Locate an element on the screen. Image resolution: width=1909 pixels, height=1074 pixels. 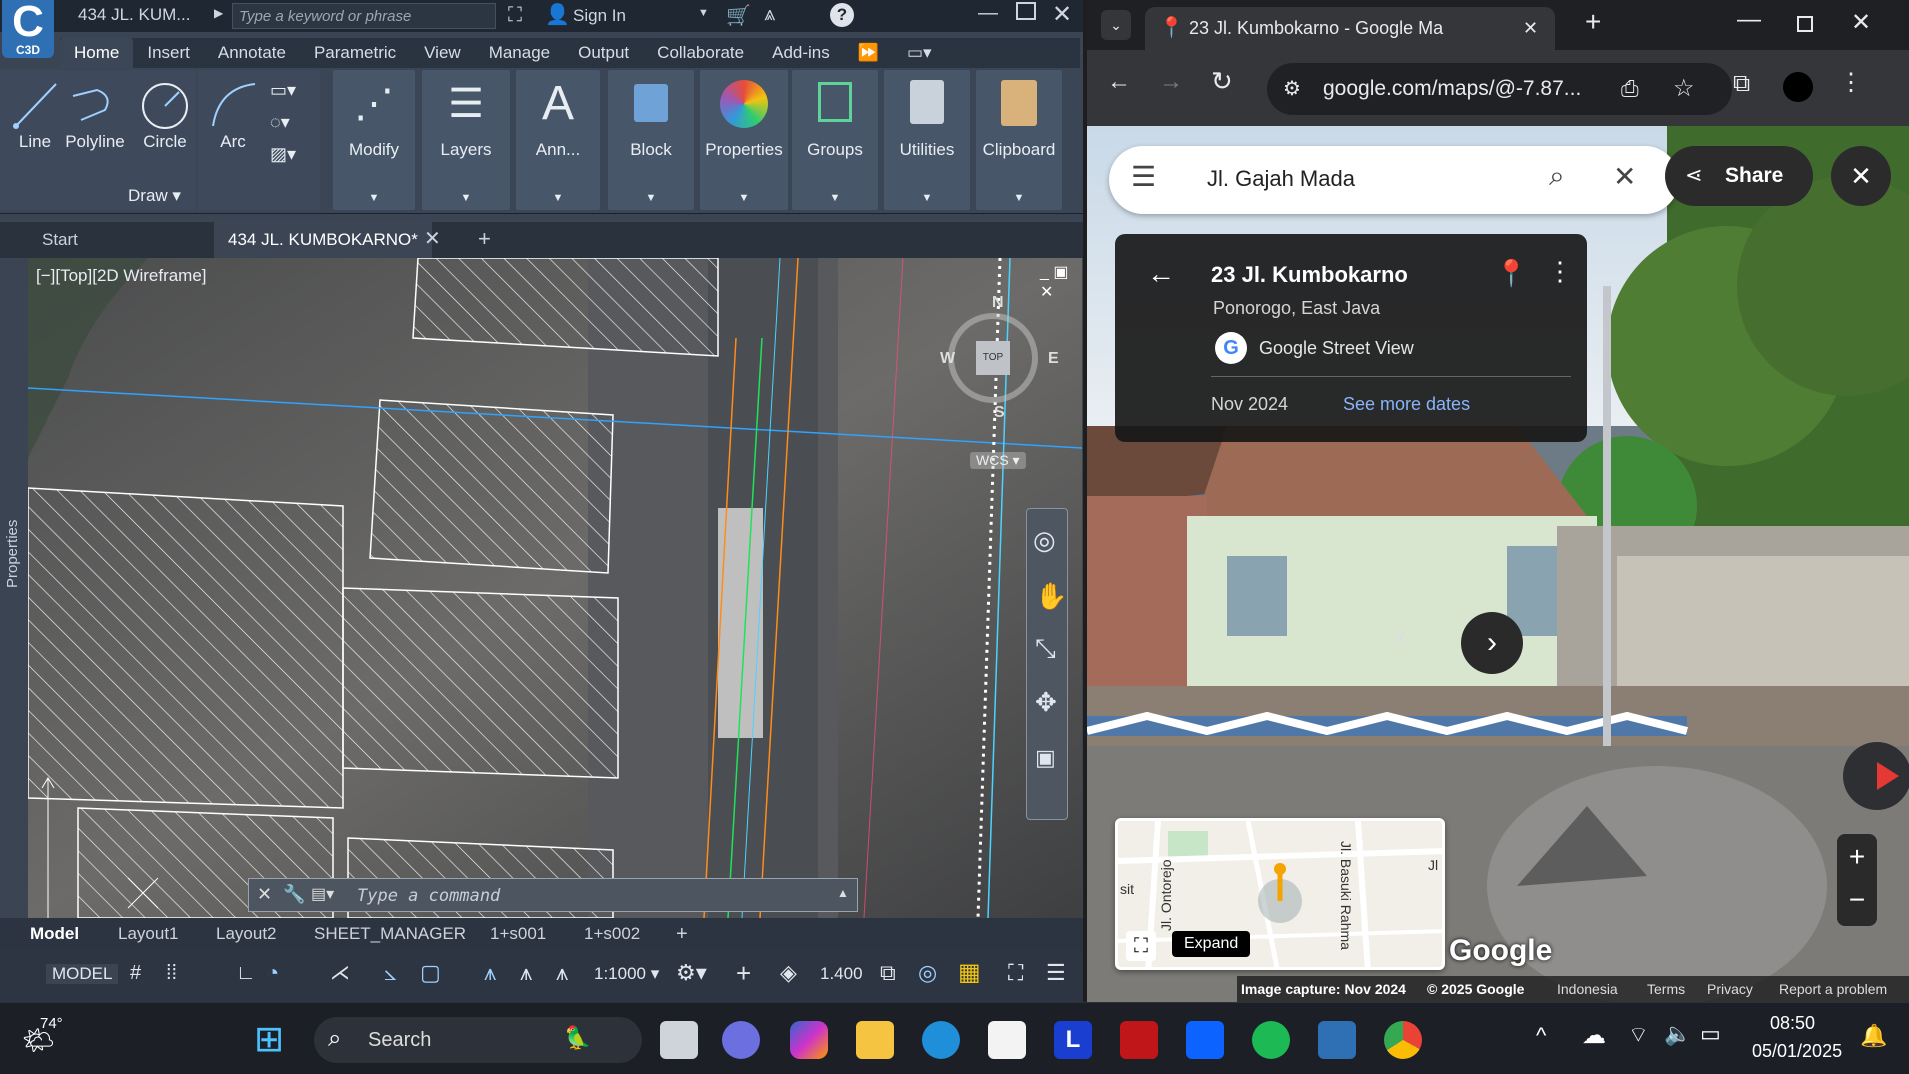
tab-model: Model is located at coordinates (54, 934).